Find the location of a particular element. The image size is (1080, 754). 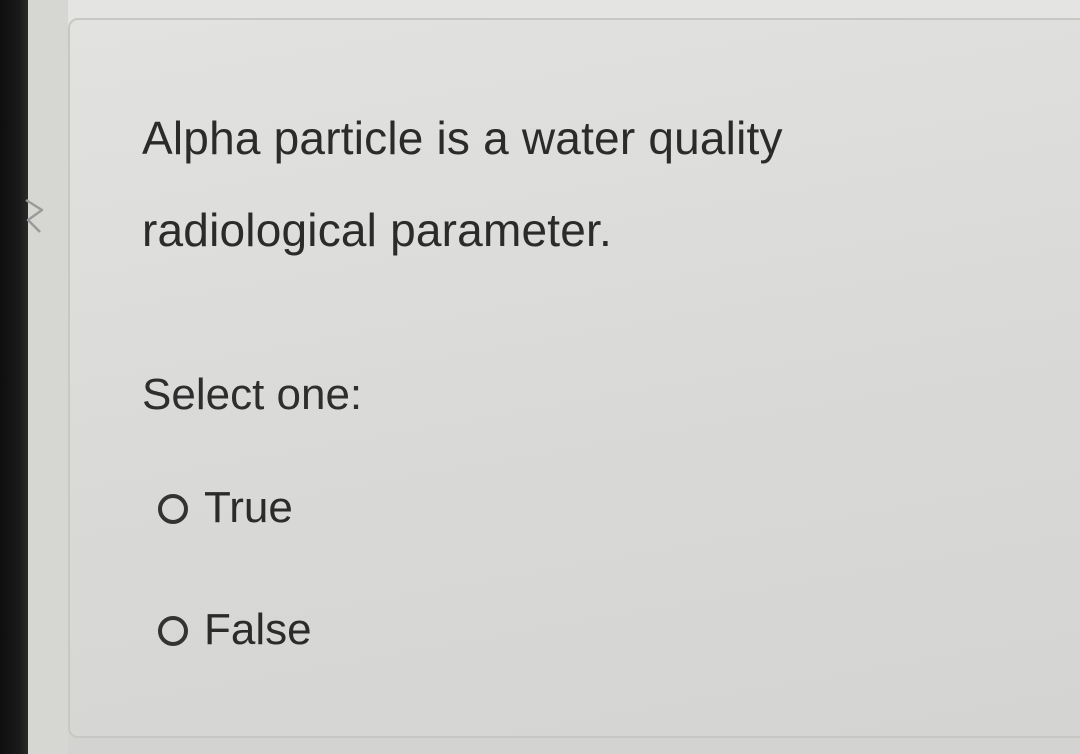

monitor-bezel is located at coordinates (14, 377).